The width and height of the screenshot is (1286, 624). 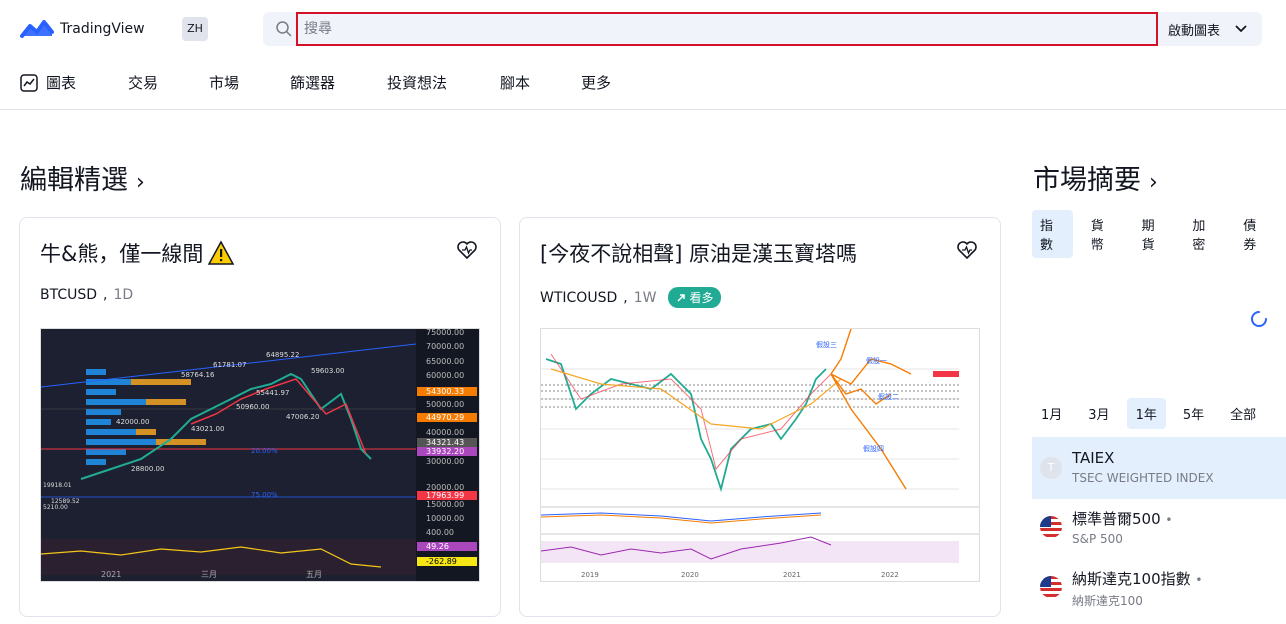 I want to click on symbol-logo-icon: T, so click(x=1051, y=468).